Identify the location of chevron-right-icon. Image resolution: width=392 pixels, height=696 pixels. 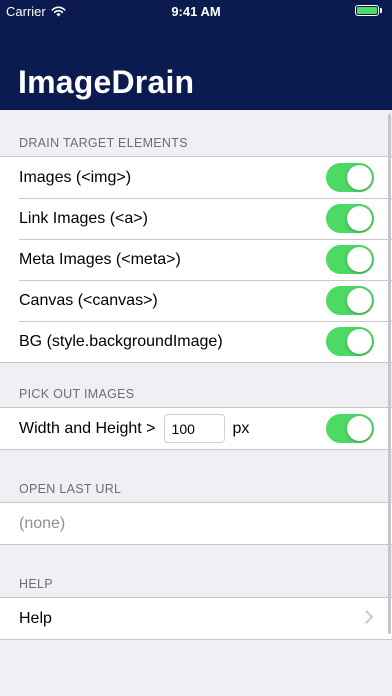
(369, 618).